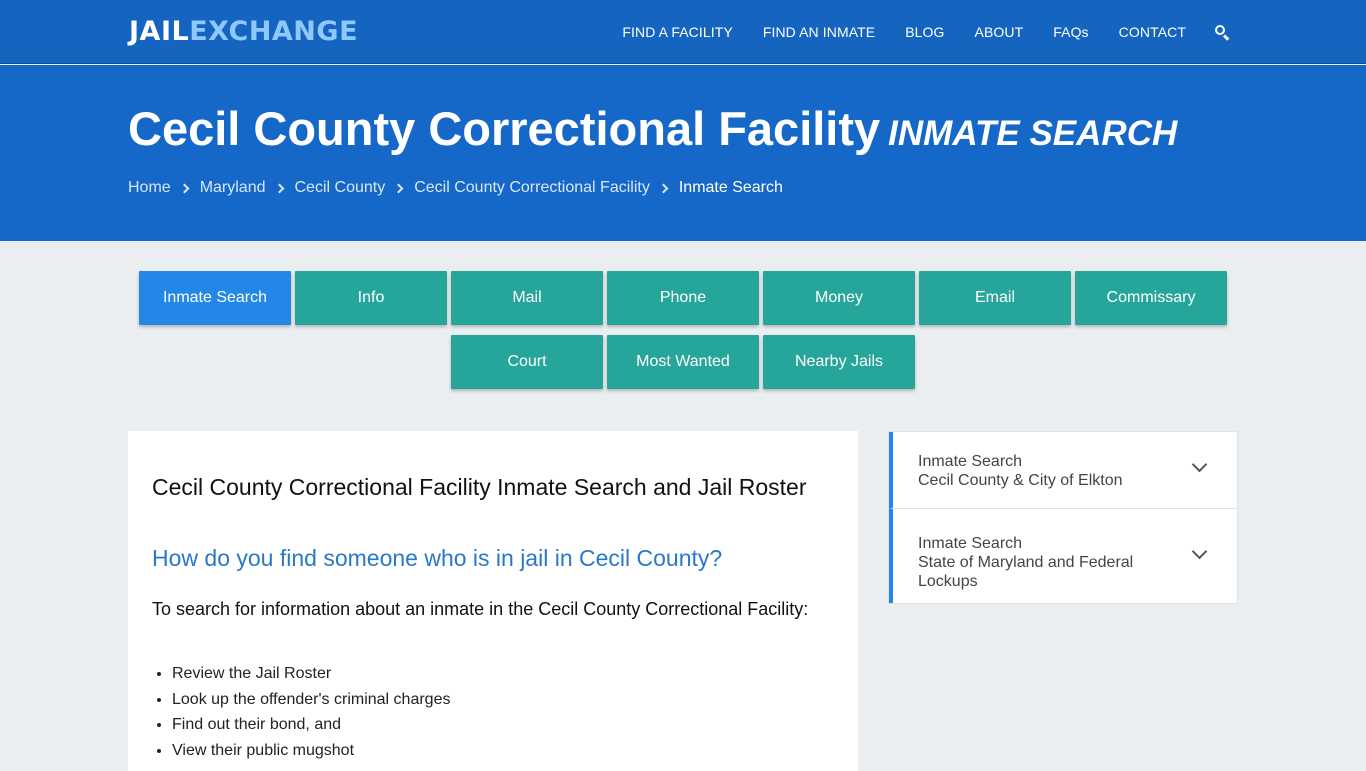  What do you see at coordinates (233, 188) in the screenshot?
I see `breadcrumb-maryland: Maryland` at bounding box center [233, 188].